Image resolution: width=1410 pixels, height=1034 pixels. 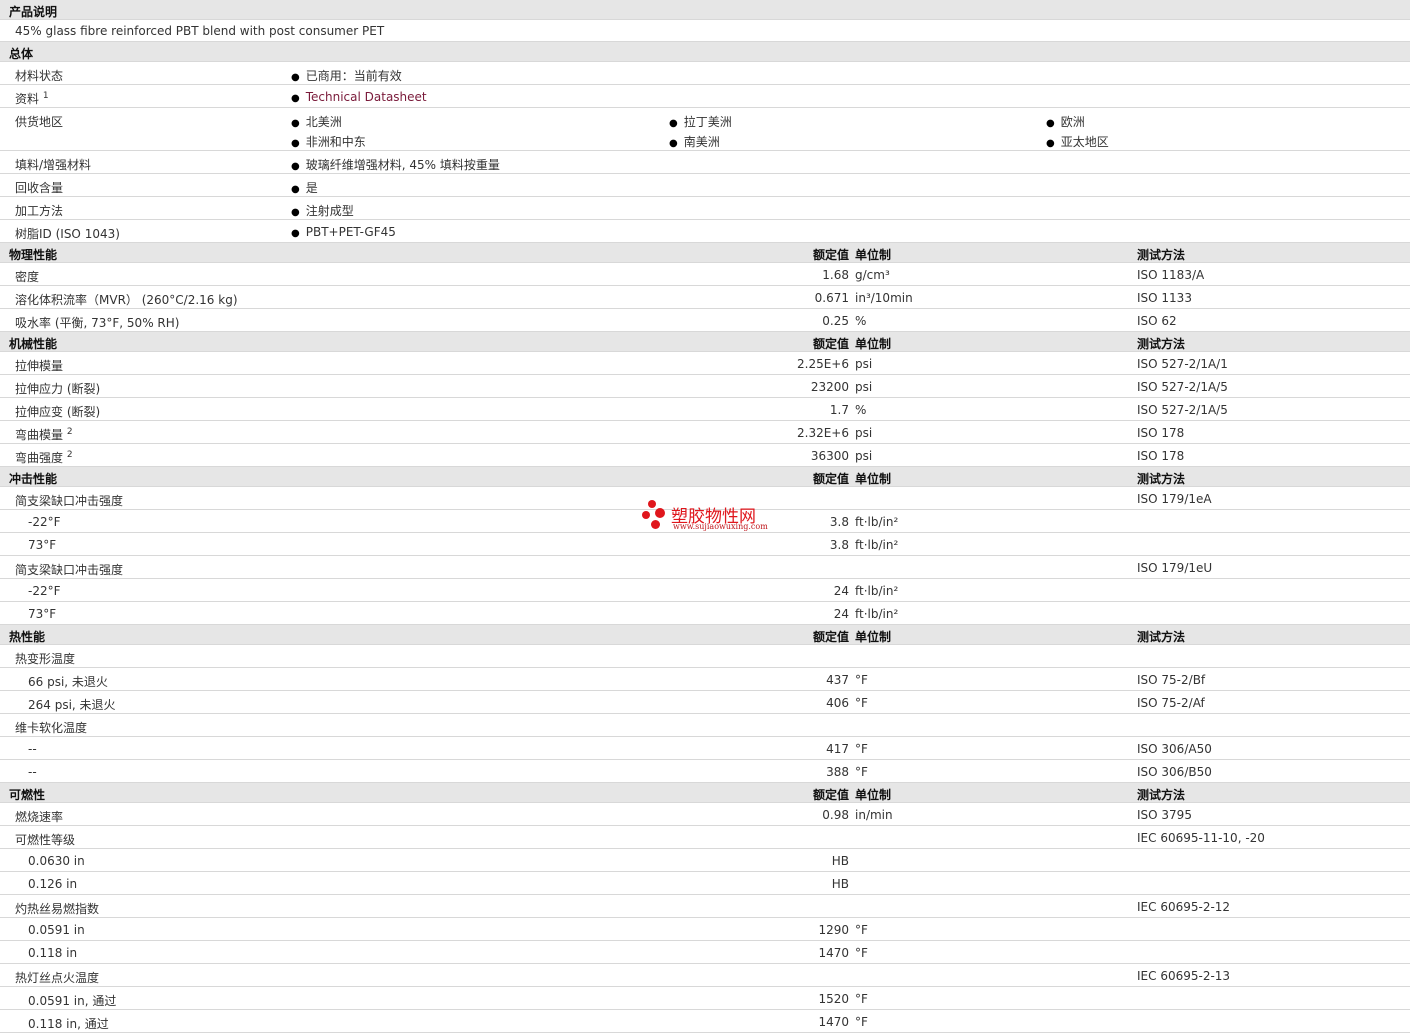 I want to click on general-row-docs: 资料 1 Technical Datasheet, so click(x=705, y=96).